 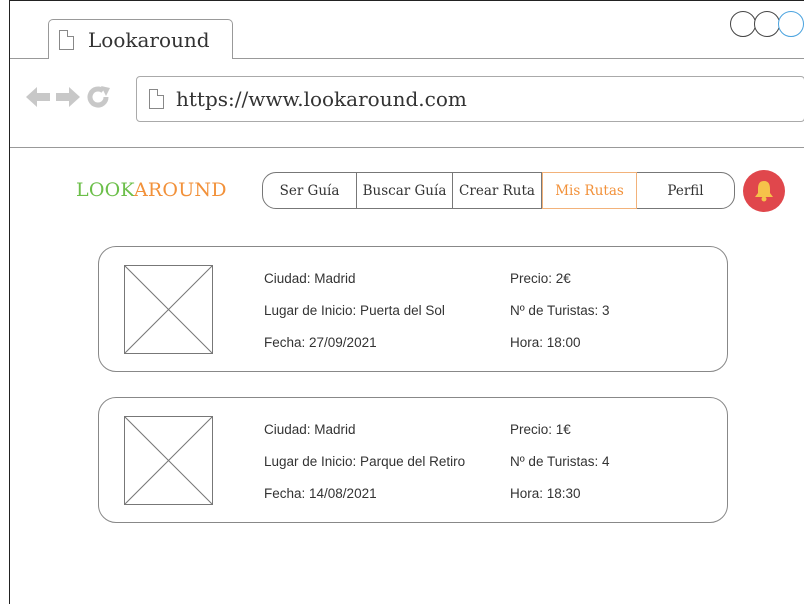 I want to click on route-start-place: Lugar de Inicio: Puerta del Sol, so click(x=354, y=310).